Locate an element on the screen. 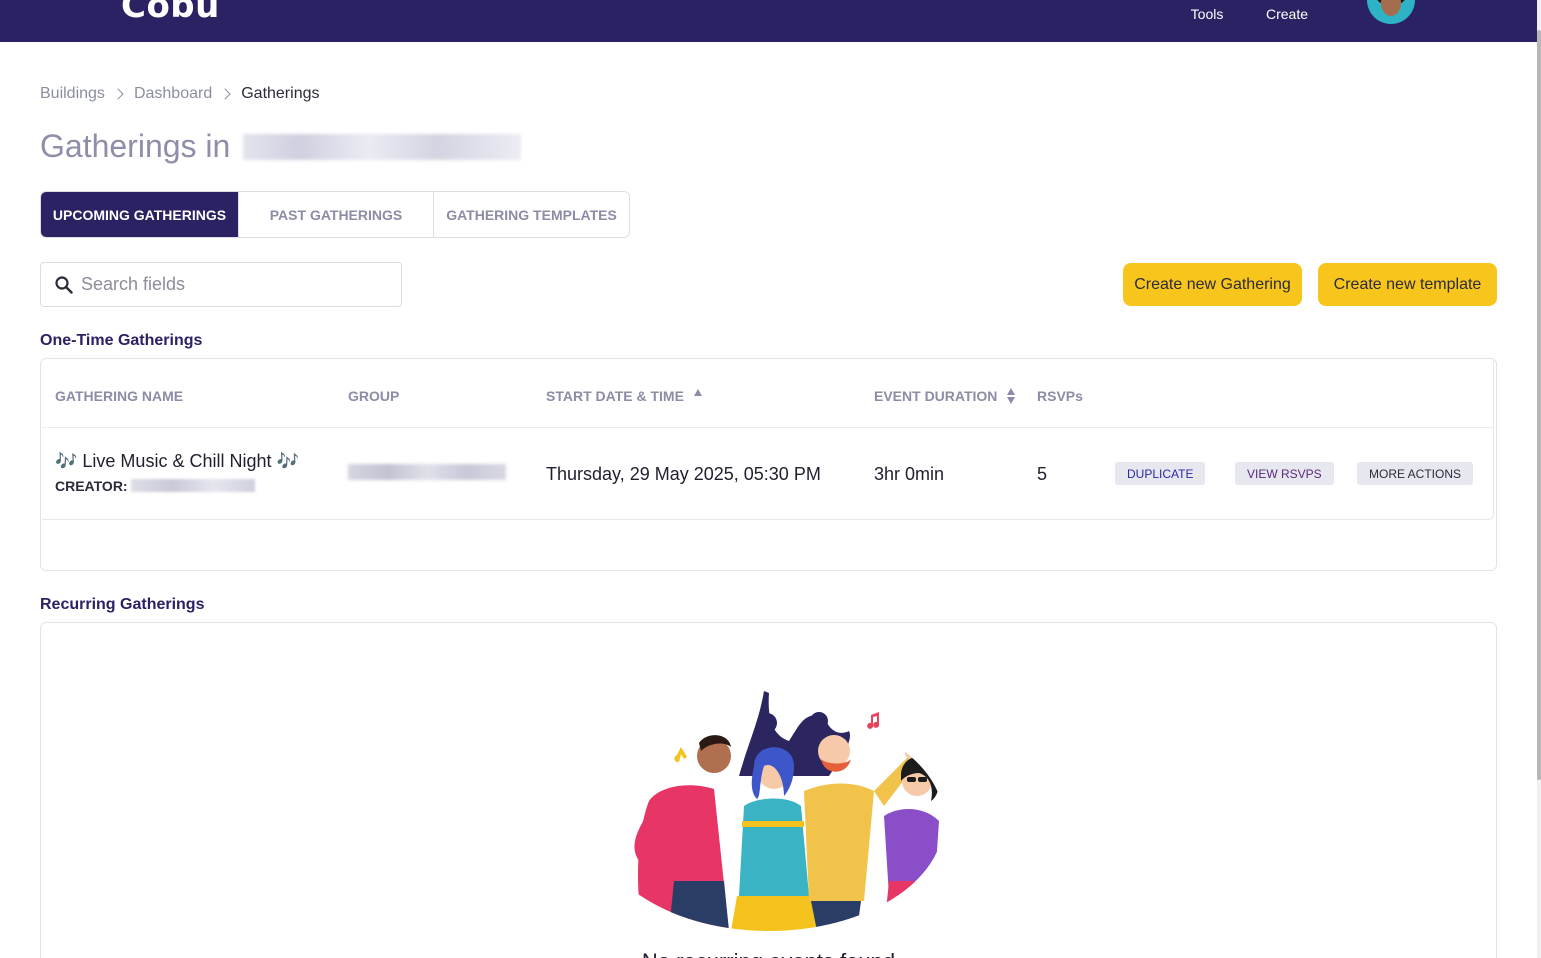 This screenshot has height=958, width=1541. search-input is located at coordinates (236, 284).